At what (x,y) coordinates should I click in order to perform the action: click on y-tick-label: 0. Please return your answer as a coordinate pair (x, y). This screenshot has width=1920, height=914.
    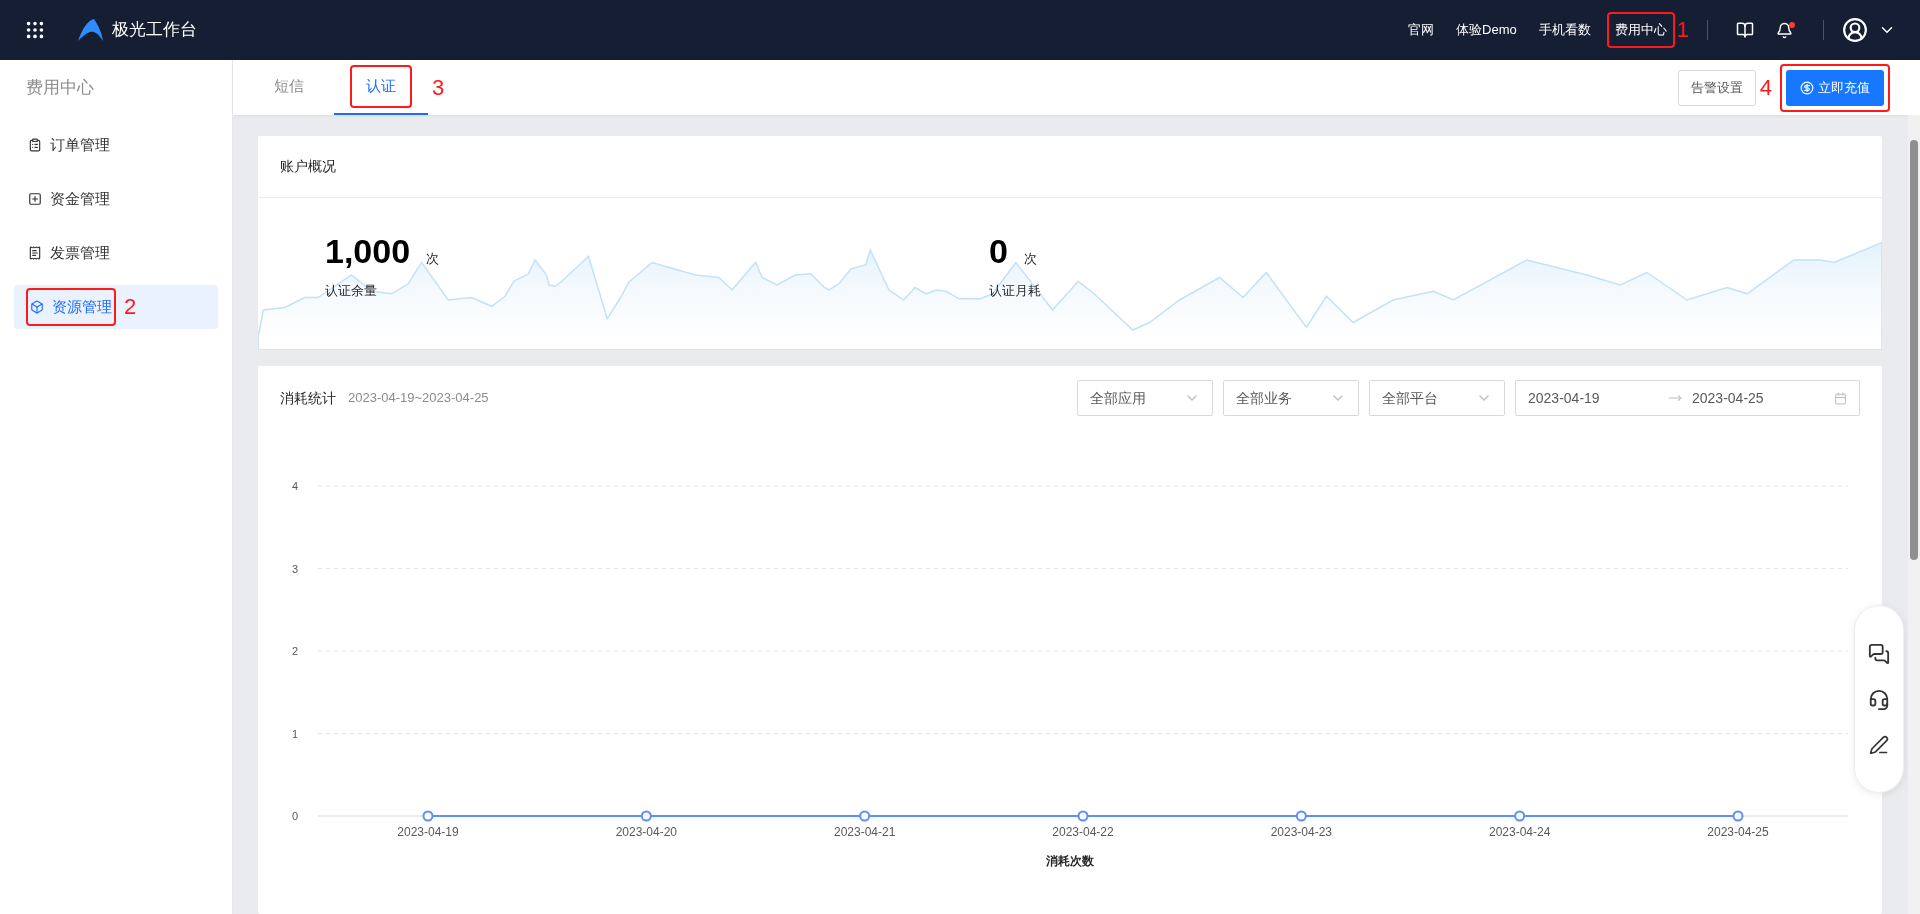
    Looking at the image, I should click on (294, 816).